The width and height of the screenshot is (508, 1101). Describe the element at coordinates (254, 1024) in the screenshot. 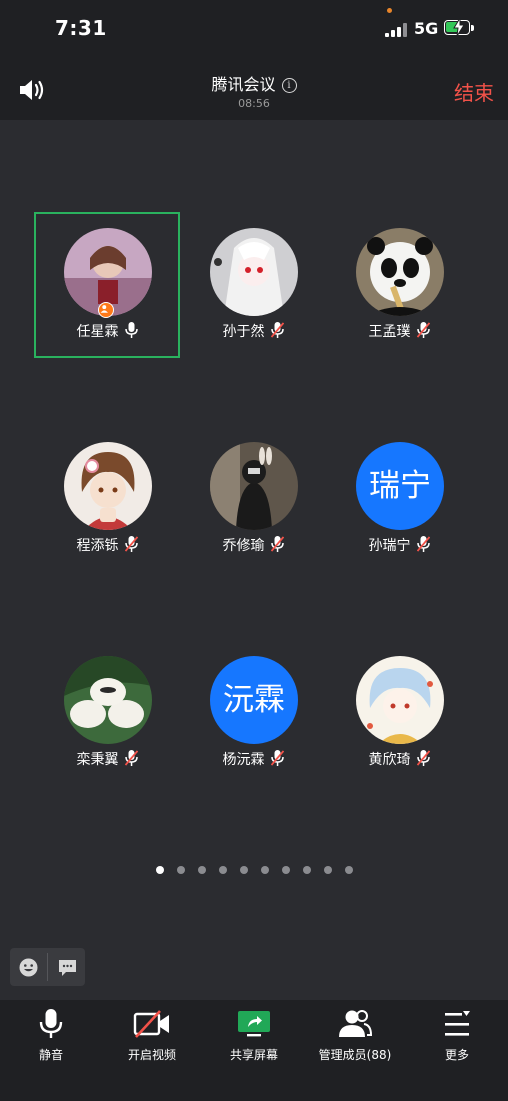

I see `share-screen-icon` at that location.